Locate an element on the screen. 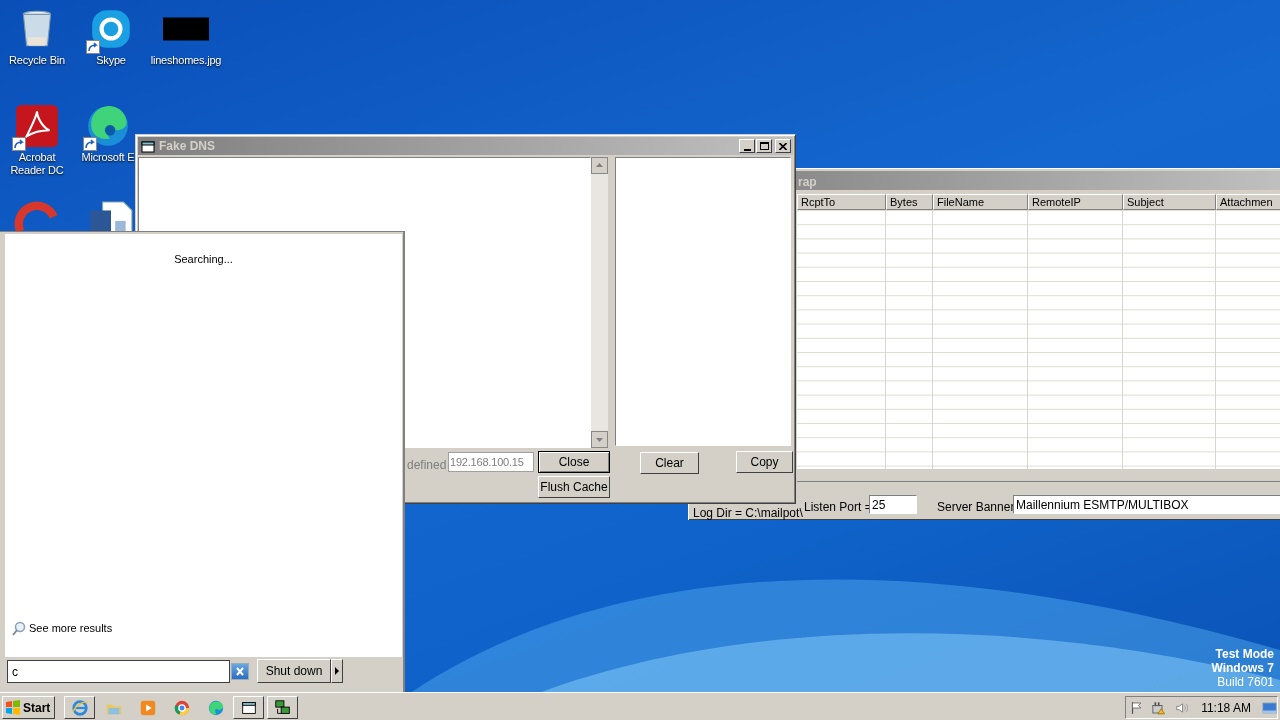 The width and height of the screenshot is (1280, 720). os-notice-text: Test Mode is located at coordinates (1244, 654).